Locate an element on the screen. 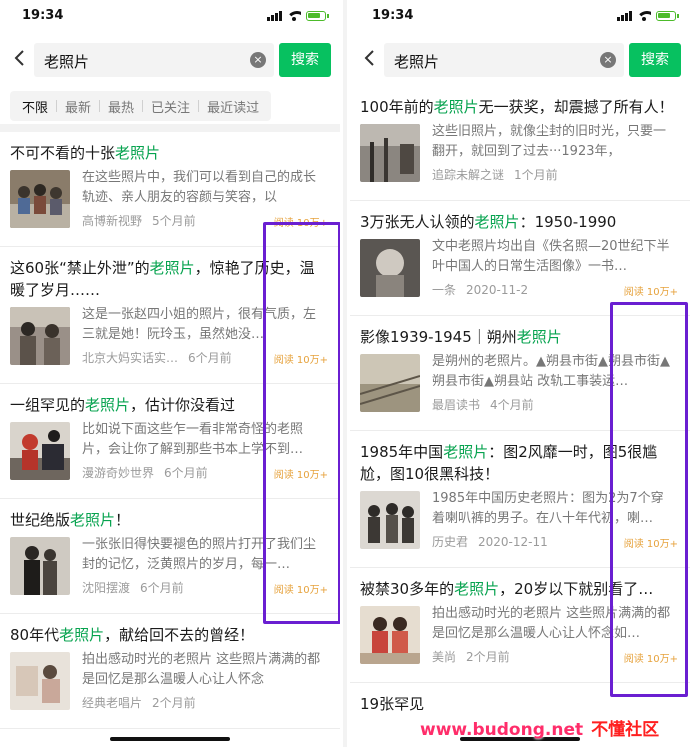 This screenshot has height=747, width=692. filter-tab-recently-read: 最近读过 is located at coordinates (233, 106).